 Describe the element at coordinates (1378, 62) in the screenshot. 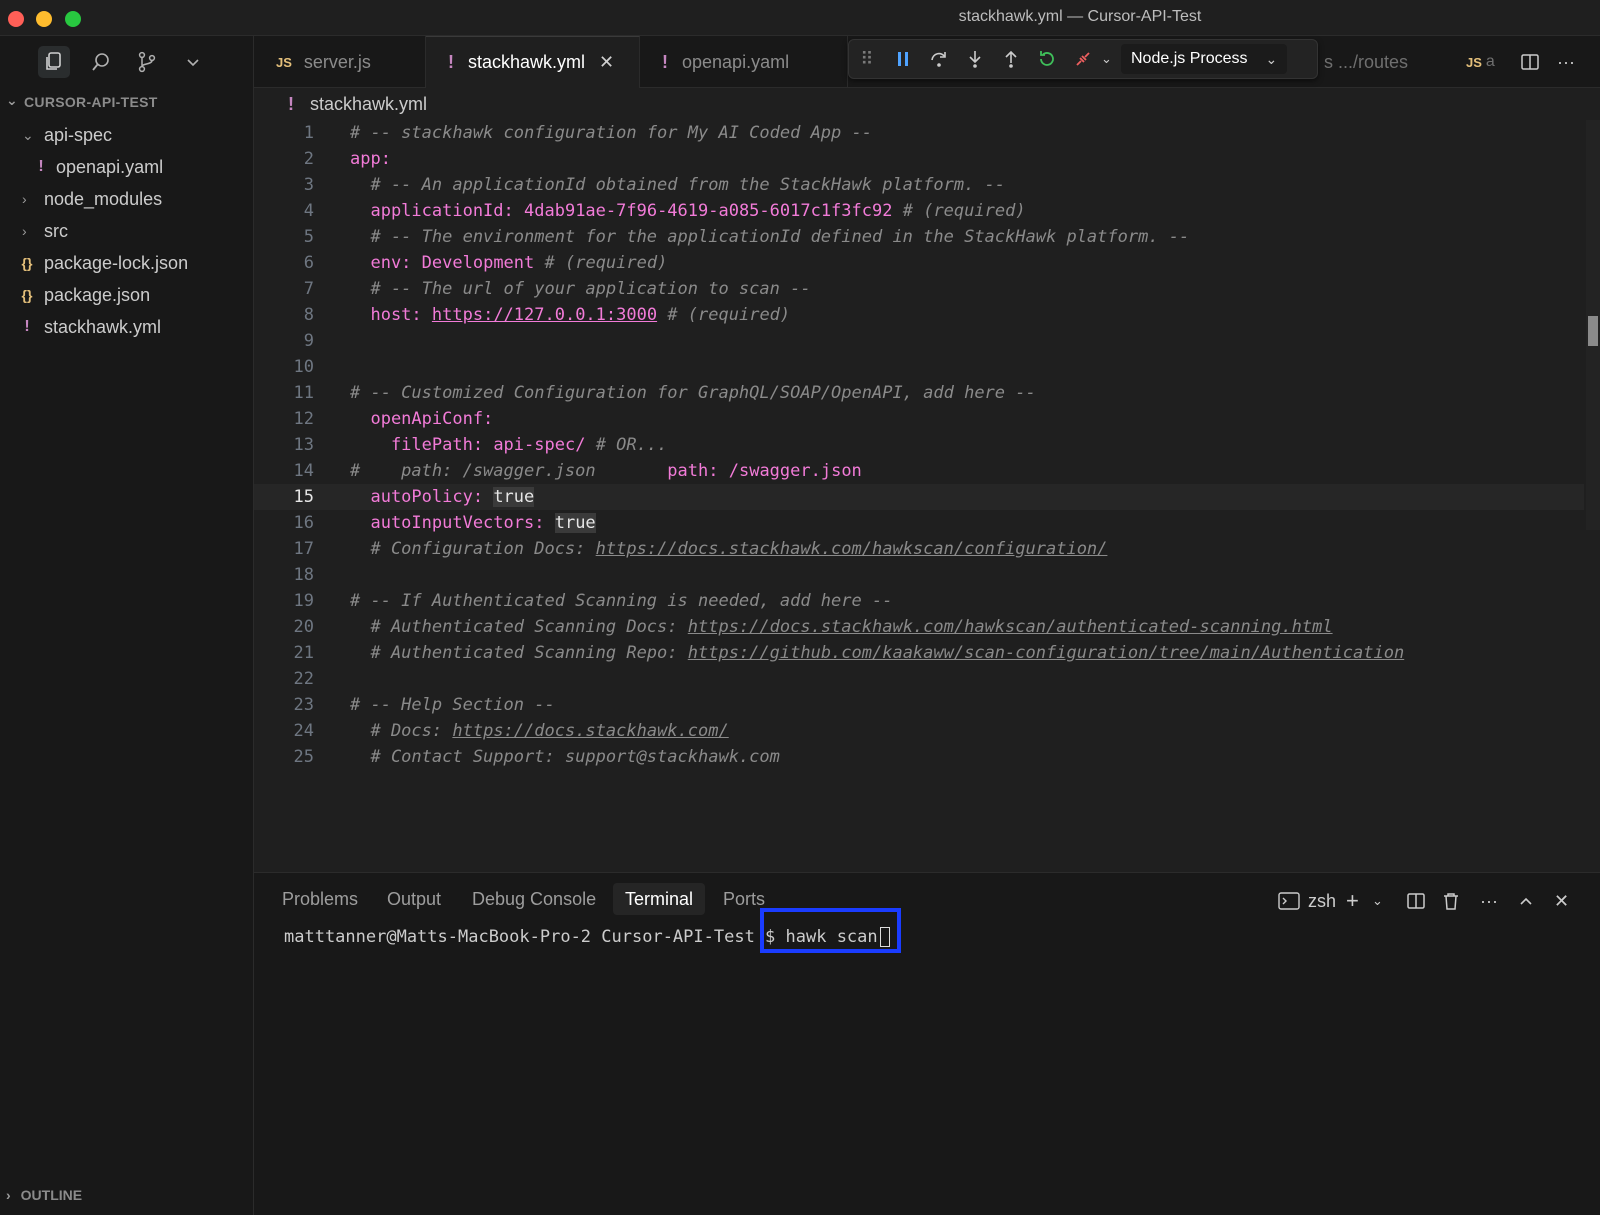

I see `tab-routes: s .../routes` at that location.